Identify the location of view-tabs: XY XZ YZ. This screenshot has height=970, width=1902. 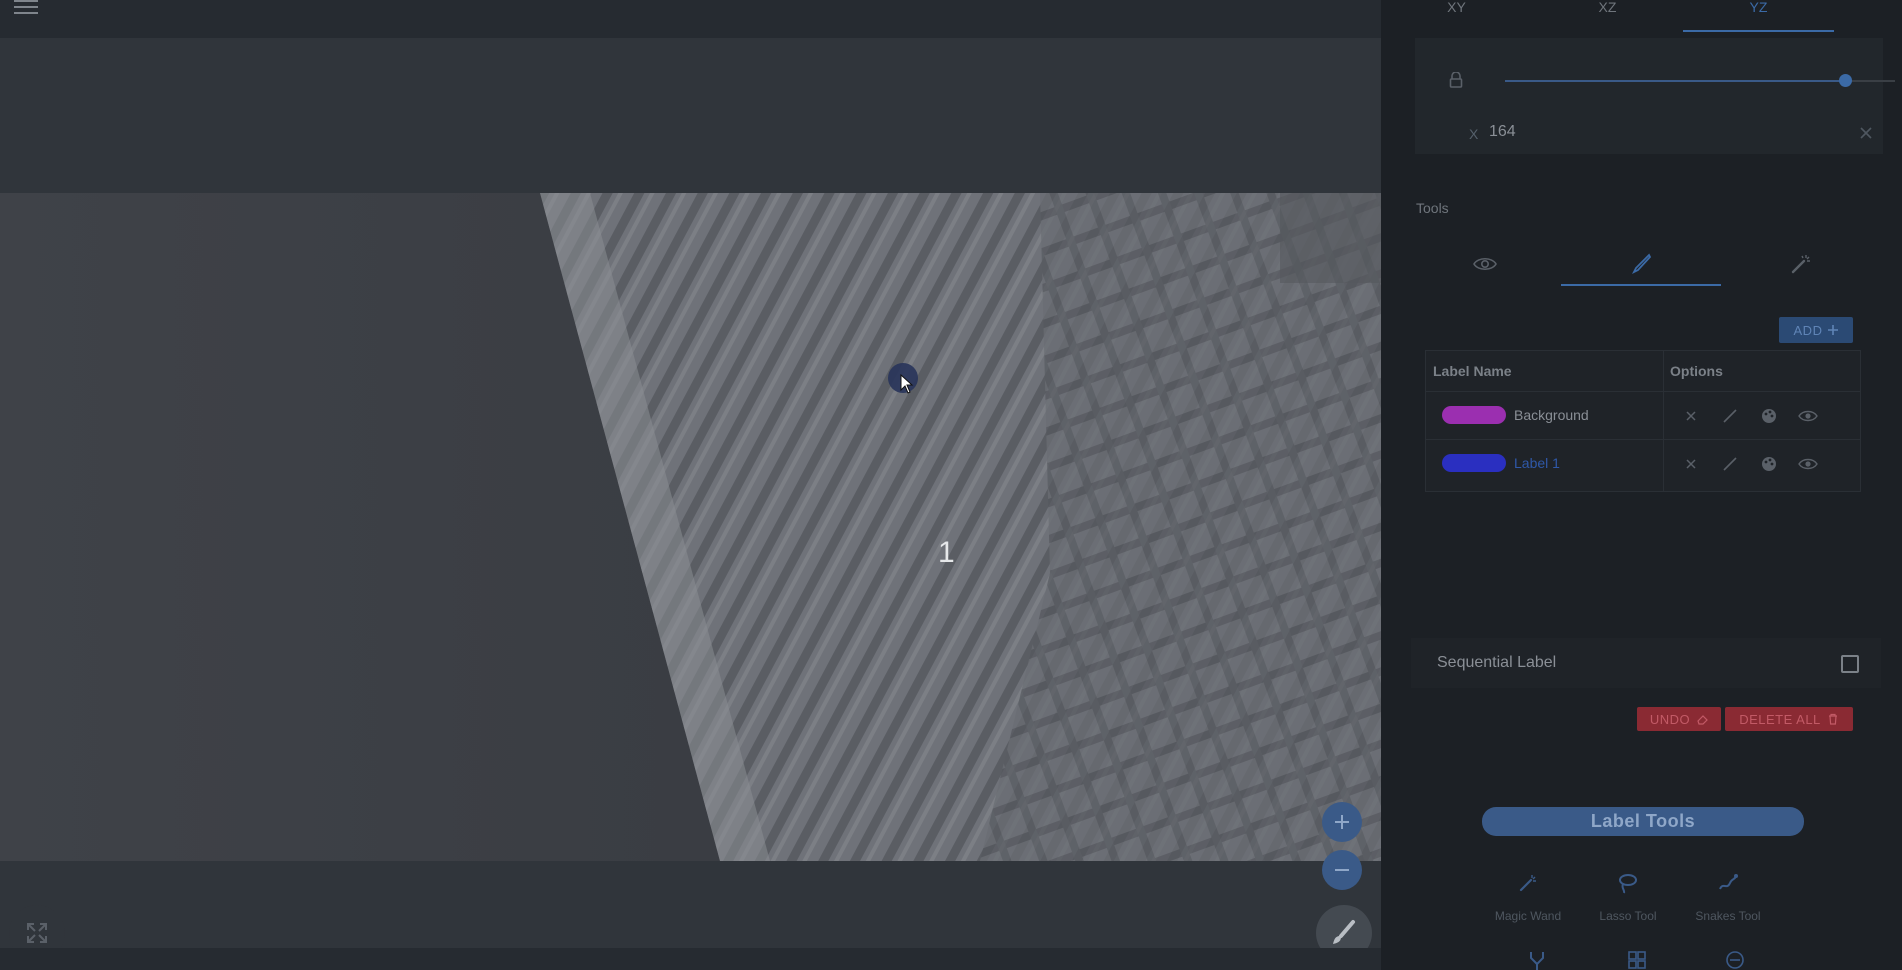
(1641, 16).